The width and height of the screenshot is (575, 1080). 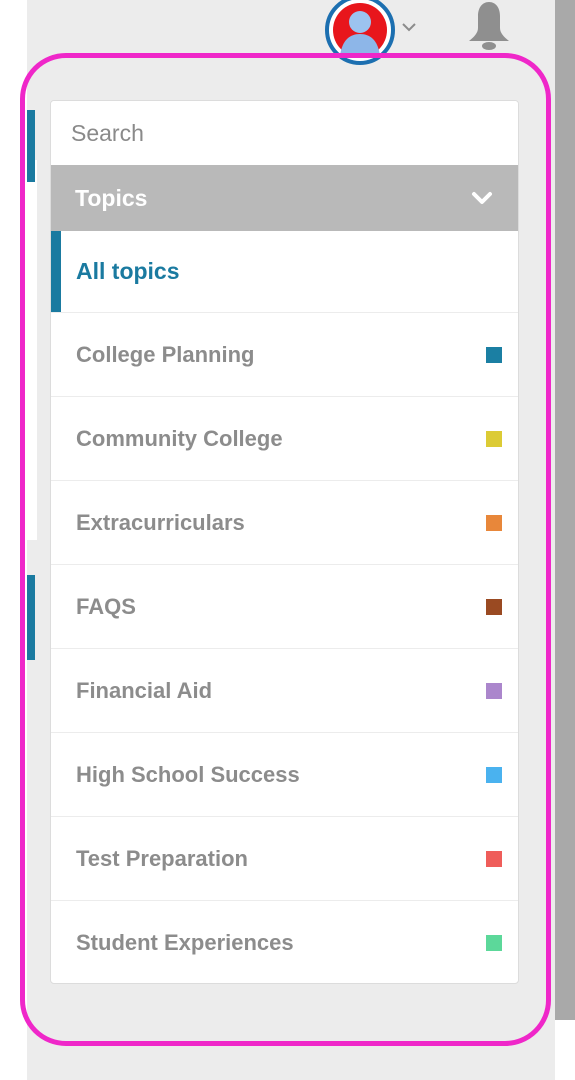 What do you see at coordinates (489, 26) in the screenshot?
I see `bell-icon` at bounding box center [489, 26].